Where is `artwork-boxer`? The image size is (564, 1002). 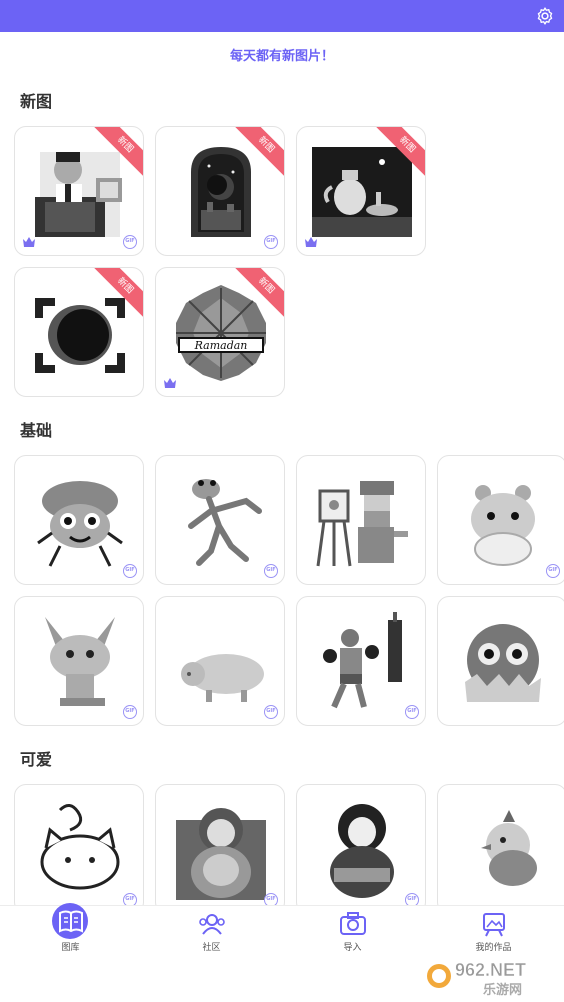
artwork-boxer is located at coordinates (362, 660).